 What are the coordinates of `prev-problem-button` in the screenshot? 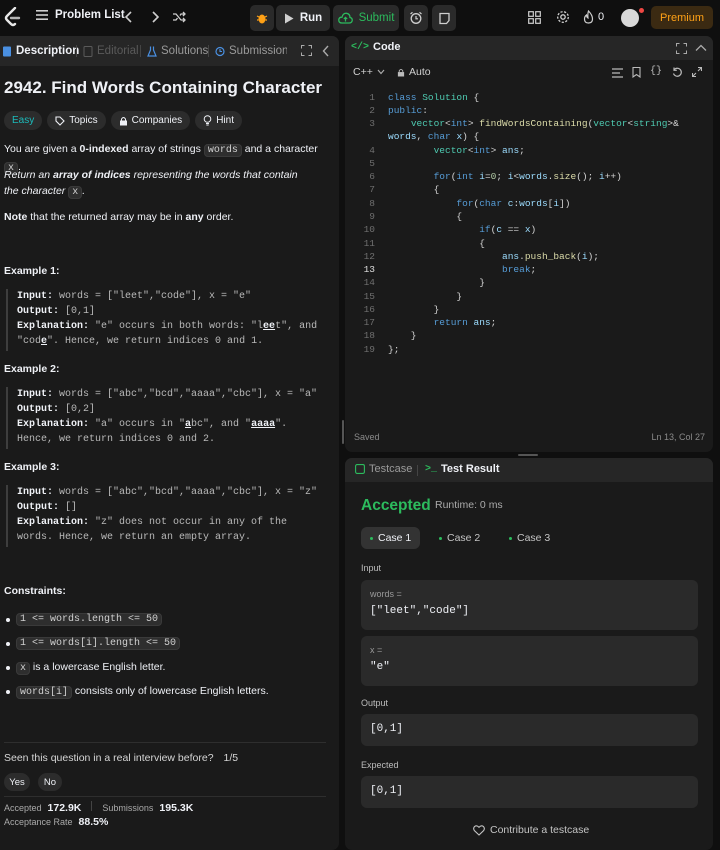 It's located at (129, 17).